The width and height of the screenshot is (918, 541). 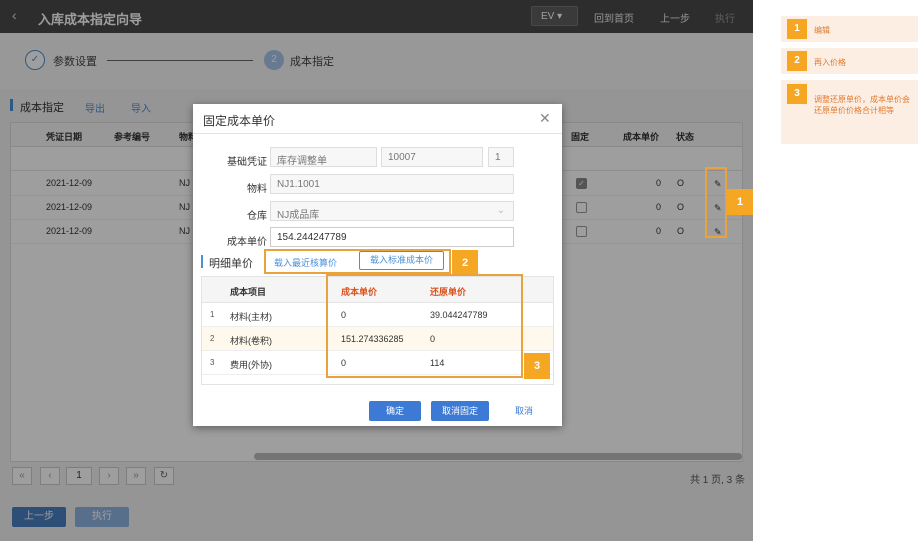 I want to click on legend-number: 2, so click(x=797, y=61).